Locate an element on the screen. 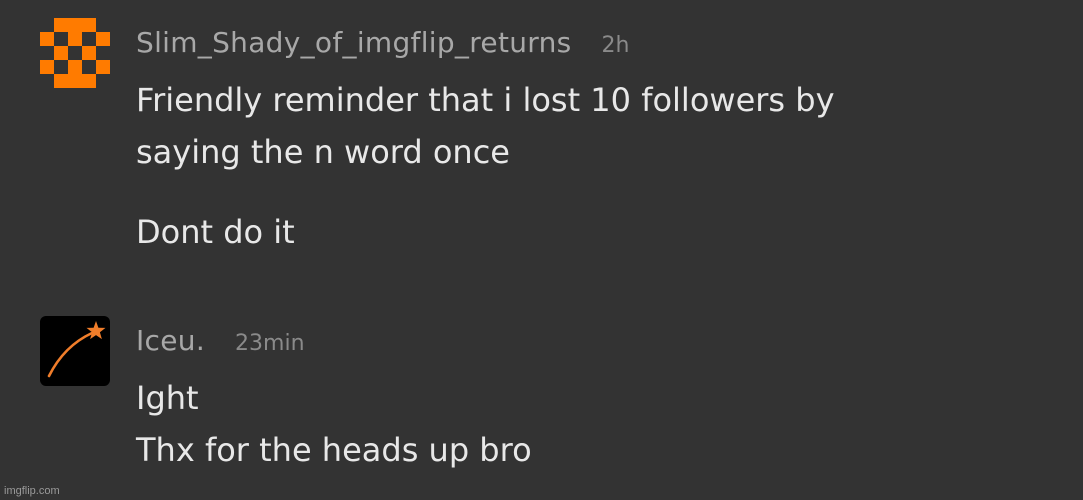  comment-line: saying the n word once is located at coordinates (323, 152).